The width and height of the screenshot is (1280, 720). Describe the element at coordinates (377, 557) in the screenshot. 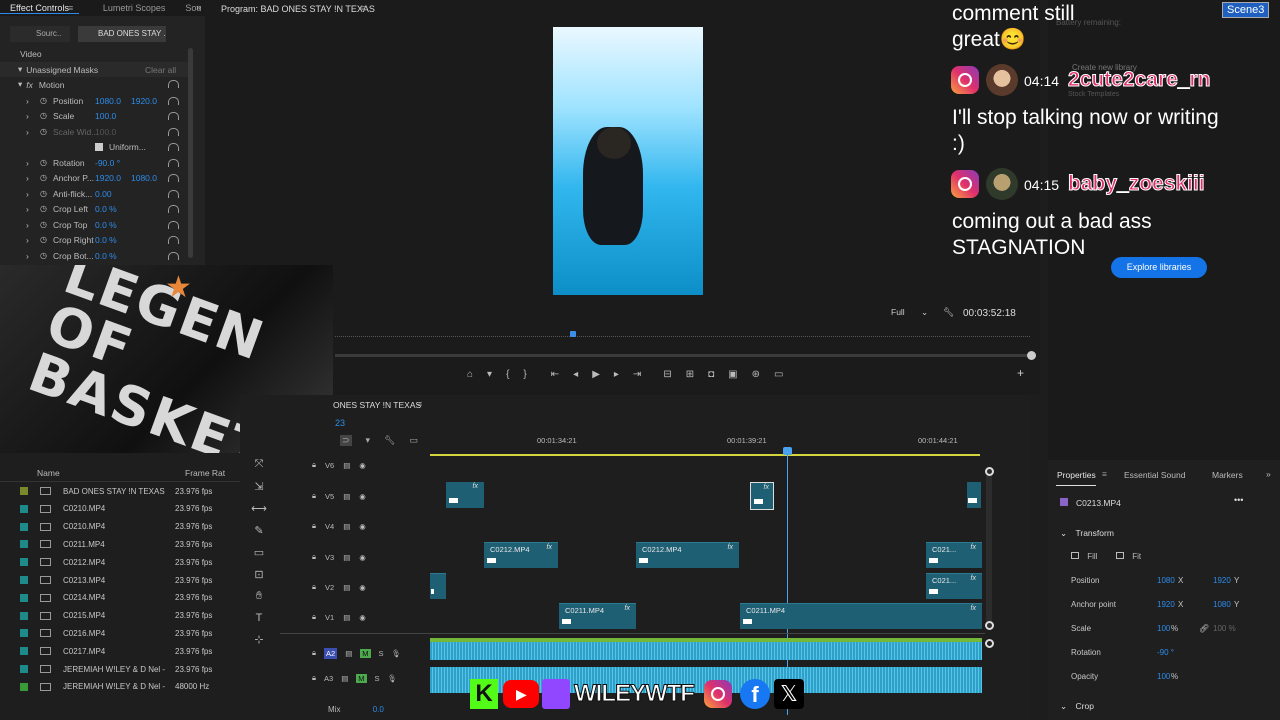

I see `track-header-v3: 🔒︎ V3 ▤ ◉` at that location.